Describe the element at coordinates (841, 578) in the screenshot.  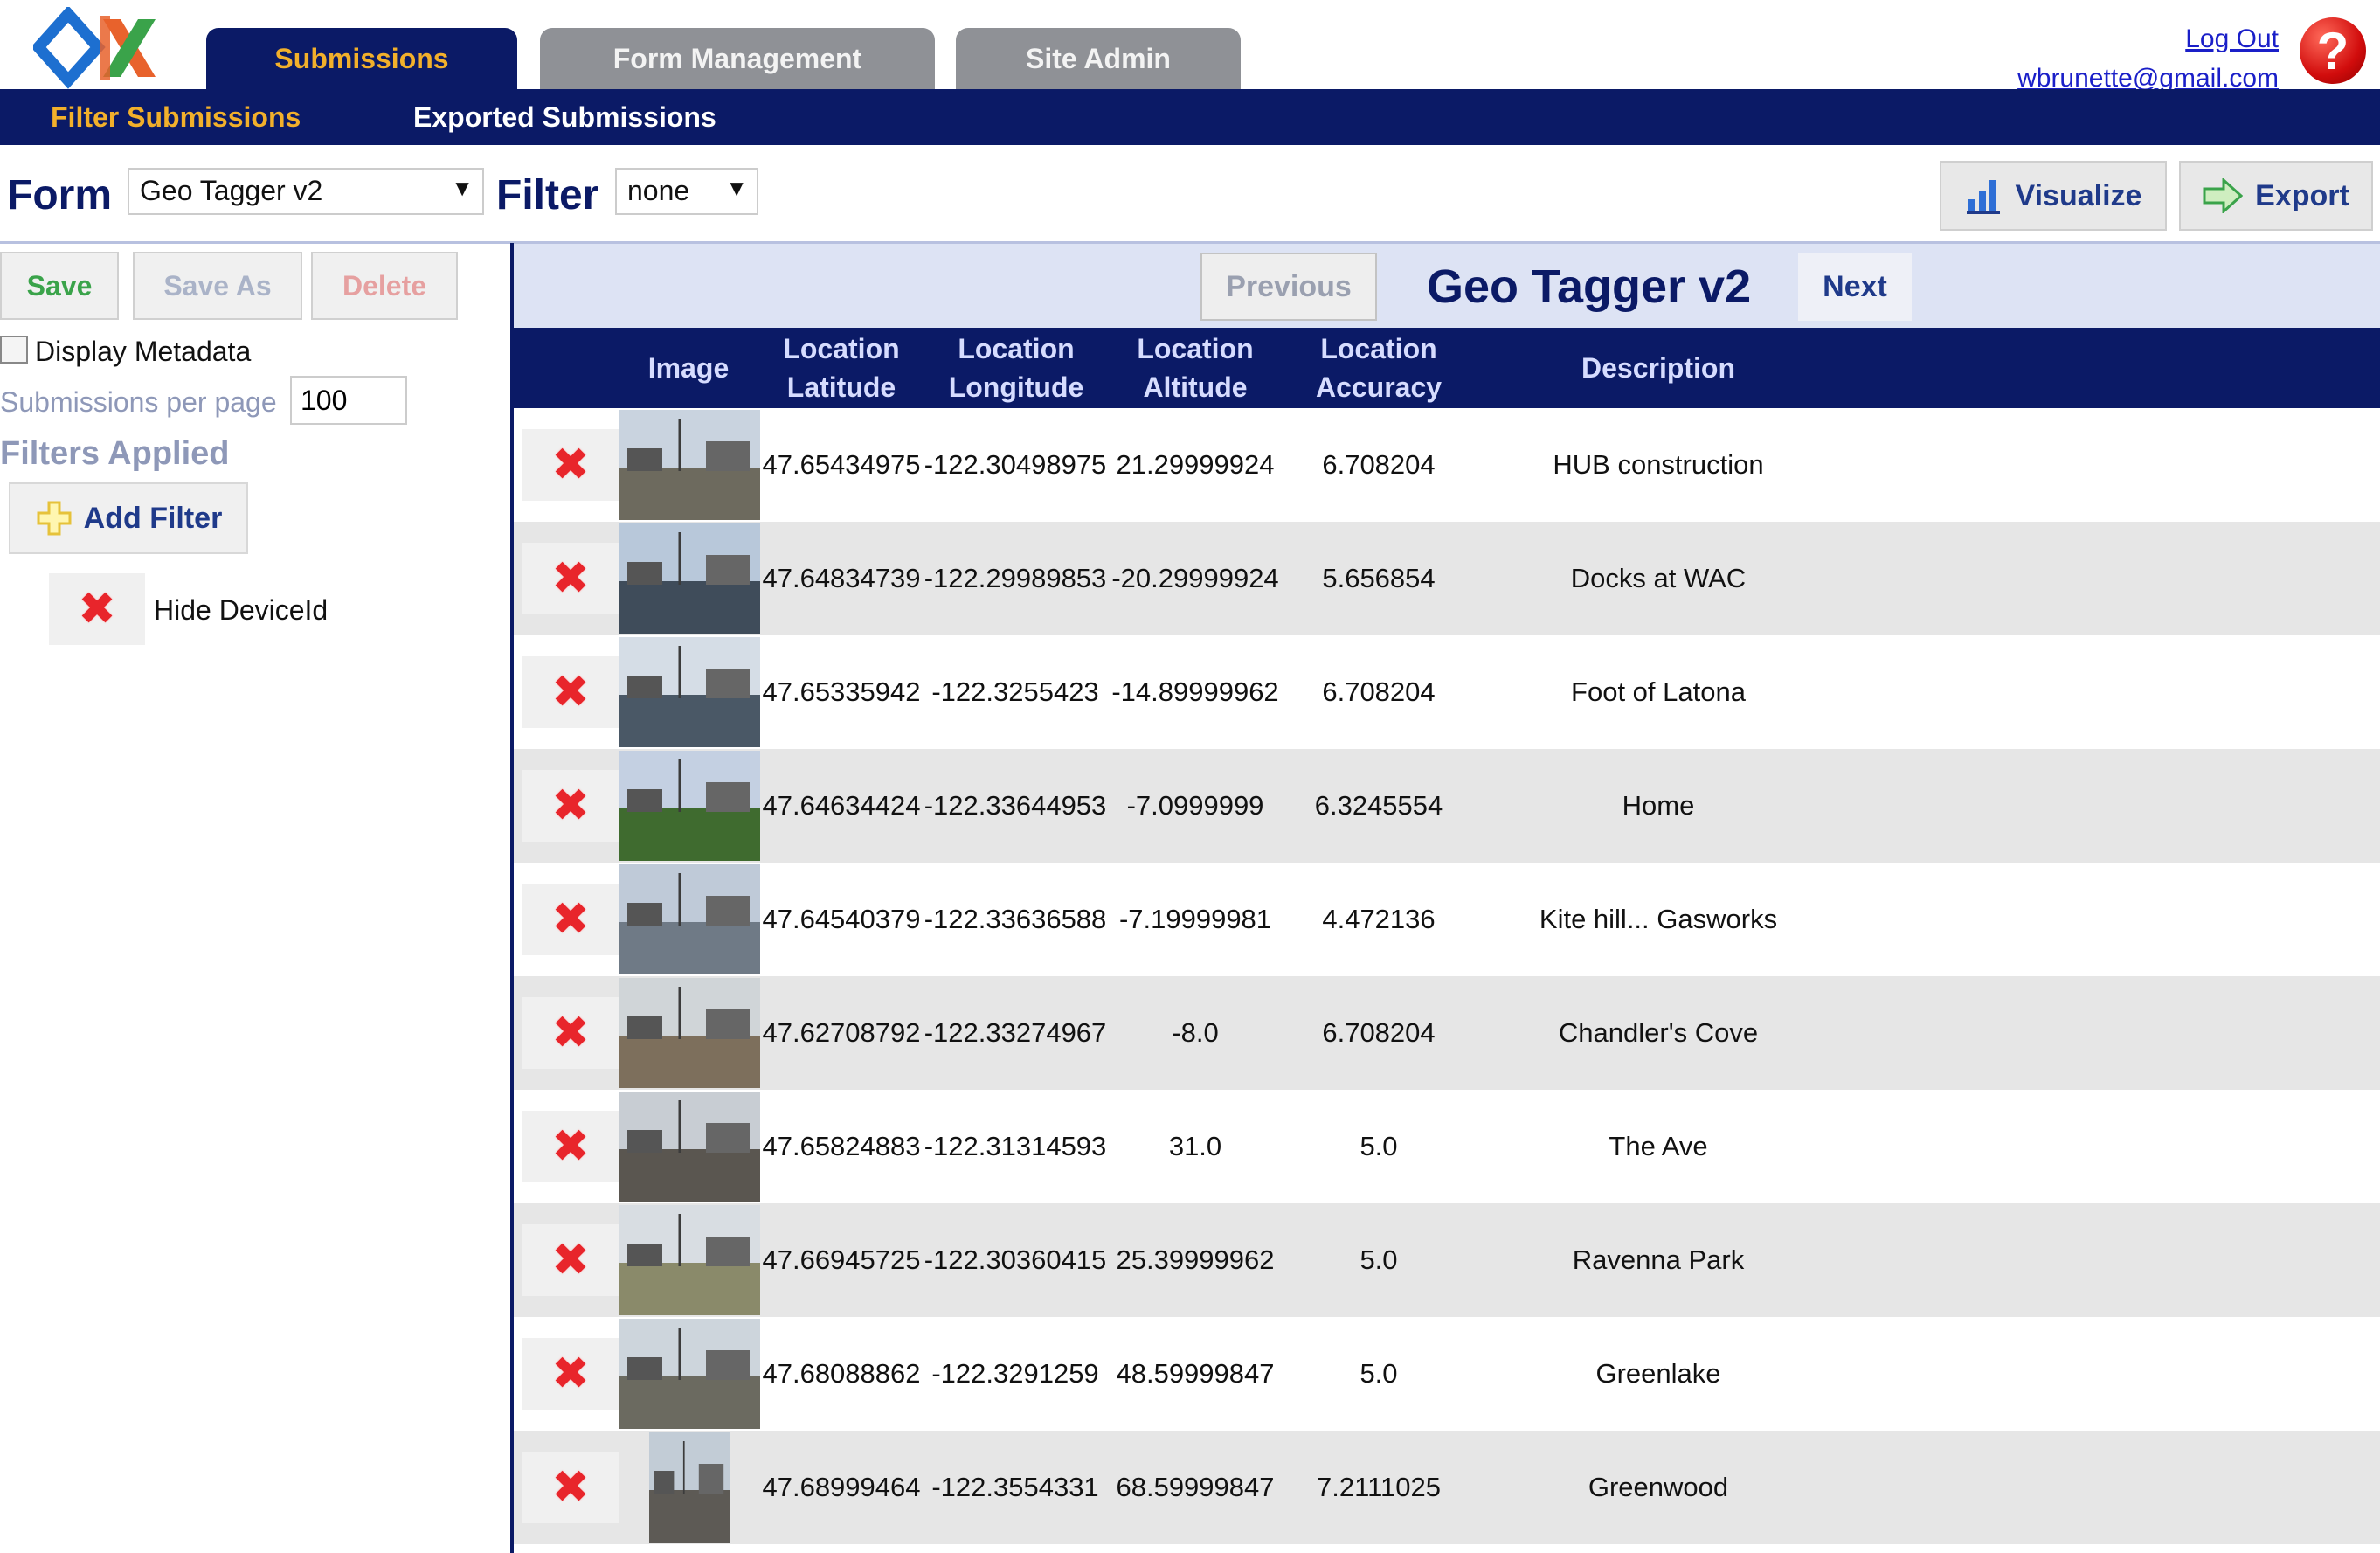
I see `cell-latitude: 47.64834739` at that location.